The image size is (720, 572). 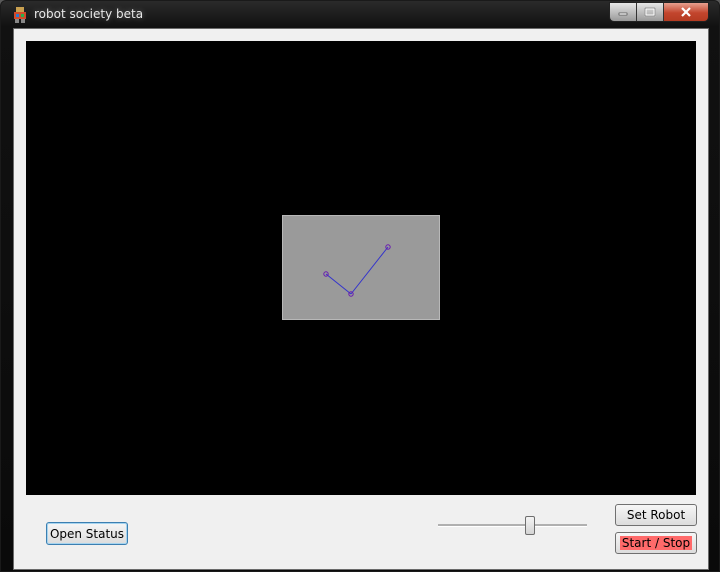 What do you see at coordinates (89, 14) in the screenshot?
I see `window-title: robot society beta` at bounding box center [89, 14].